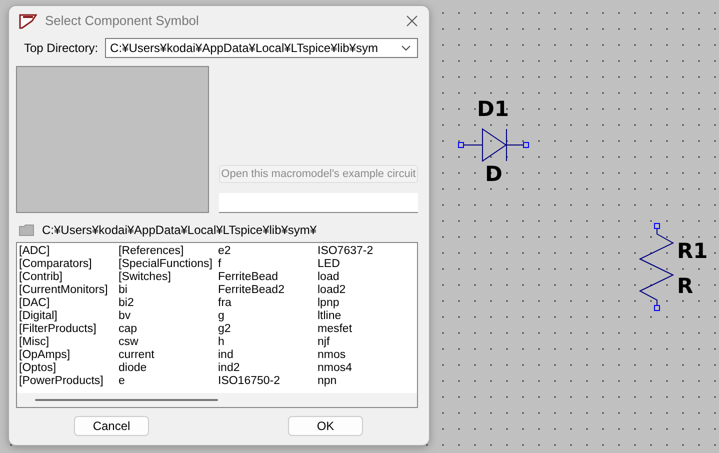 This screenshot has height=453, width=719. What do you see at coordinates (68, 316) in the screenshot?
I see `symbol-item: [Digital]` at bounding box center [68, 316].